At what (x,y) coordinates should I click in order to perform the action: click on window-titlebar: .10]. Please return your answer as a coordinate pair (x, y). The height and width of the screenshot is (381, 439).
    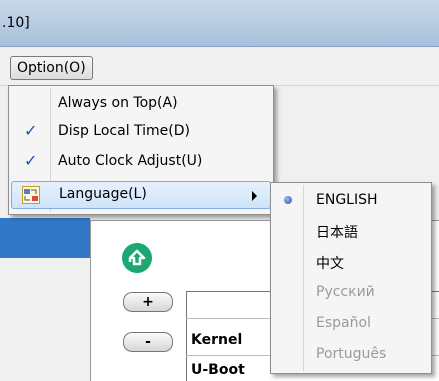
    Looking at the image, I should click on (219, 23).